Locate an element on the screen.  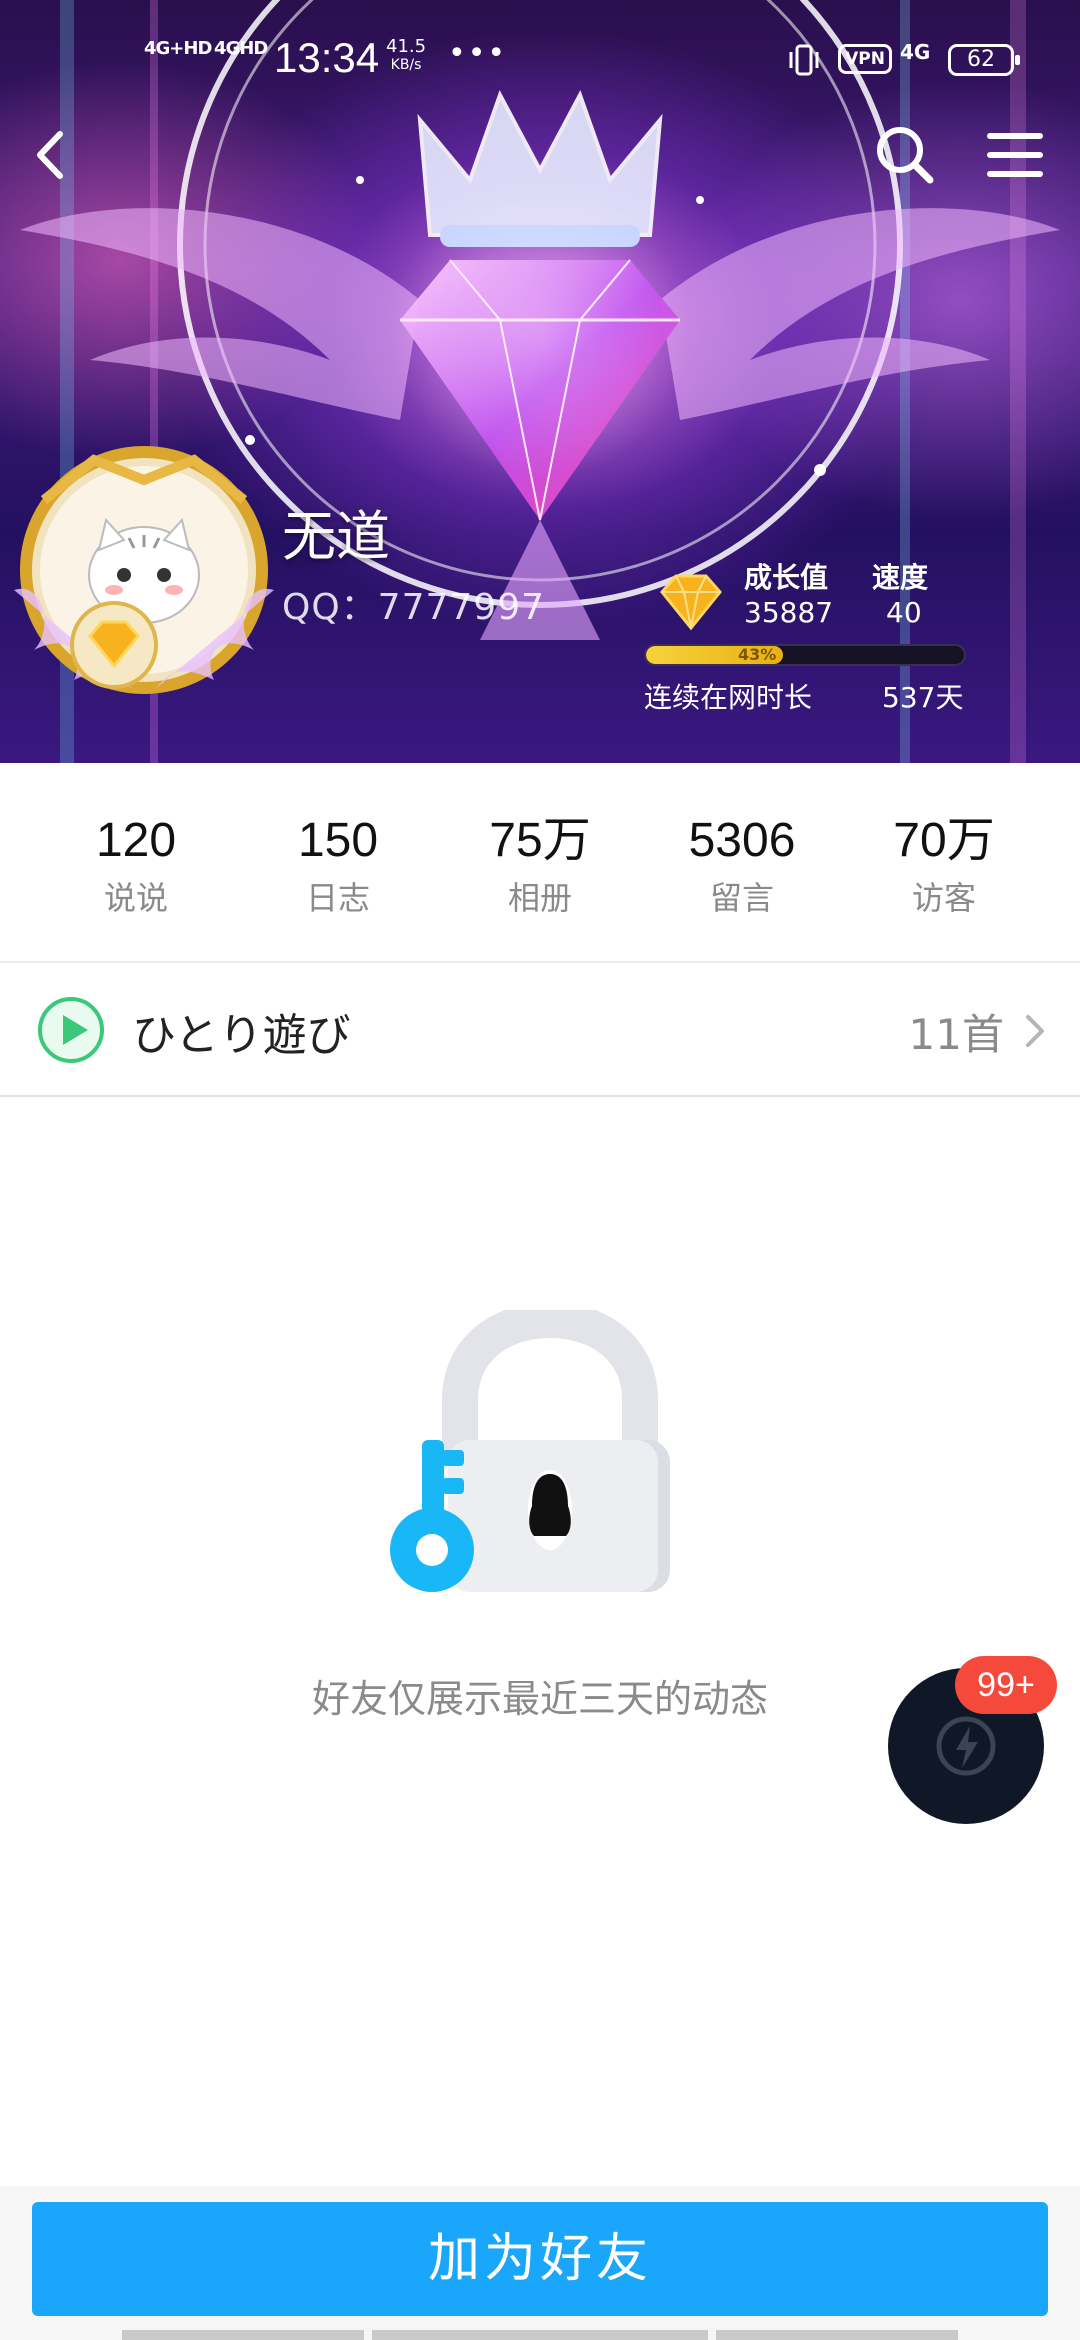
stat-label: 相册 is located at coordinates (539, 898).